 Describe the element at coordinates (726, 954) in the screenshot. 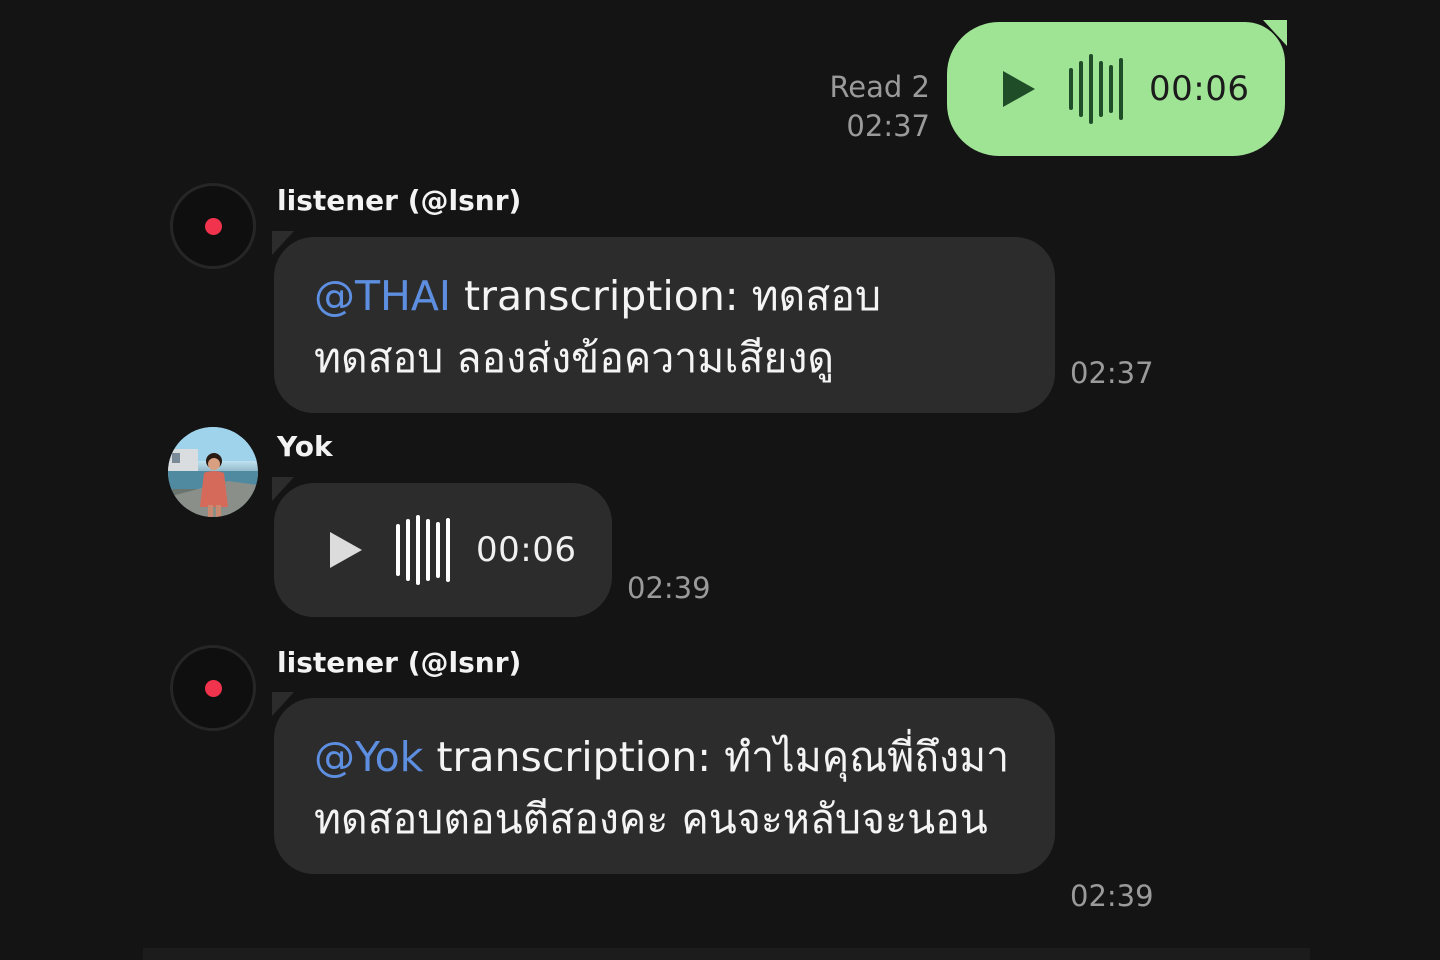

I see `composer-edge` at that location.